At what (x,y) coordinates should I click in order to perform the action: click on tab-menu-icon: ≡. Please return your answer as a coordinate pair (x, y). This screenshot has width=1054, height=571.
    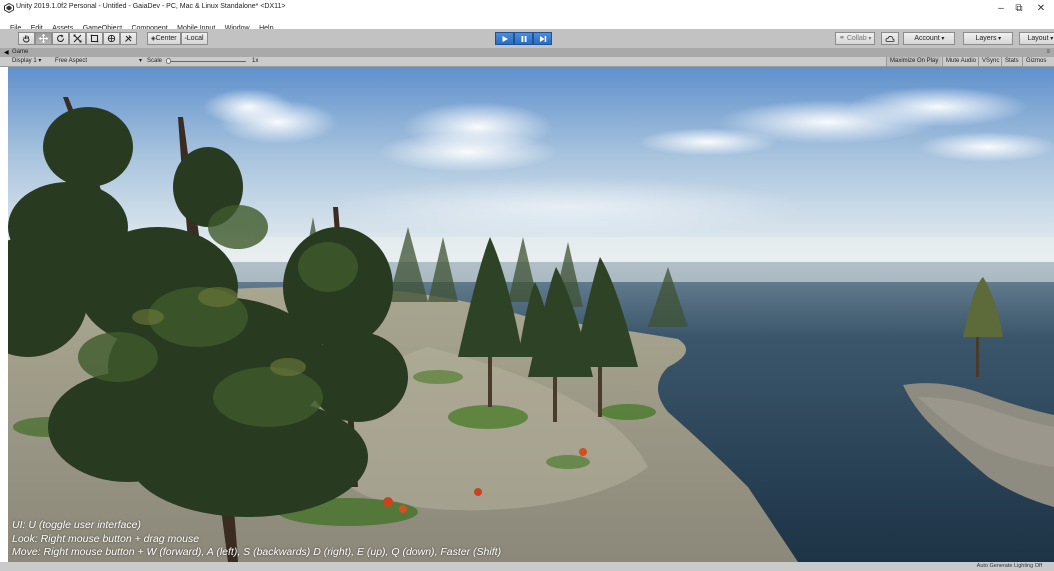
    Looking at the image, I should click on (1048, 52).